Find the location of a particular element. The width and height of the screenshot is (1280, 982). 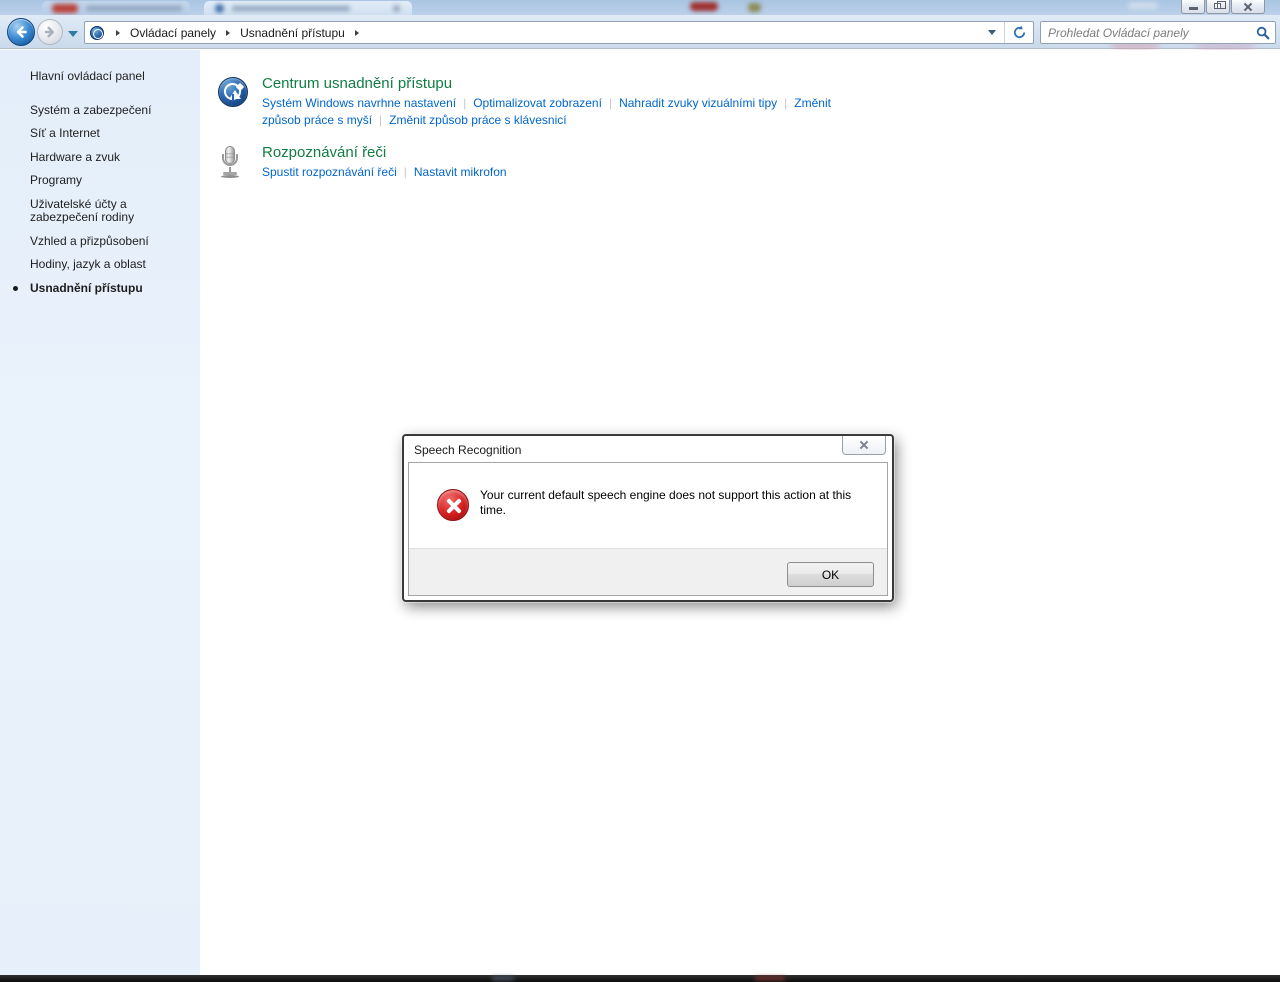

close-button is located at coordinates (1248, 7).